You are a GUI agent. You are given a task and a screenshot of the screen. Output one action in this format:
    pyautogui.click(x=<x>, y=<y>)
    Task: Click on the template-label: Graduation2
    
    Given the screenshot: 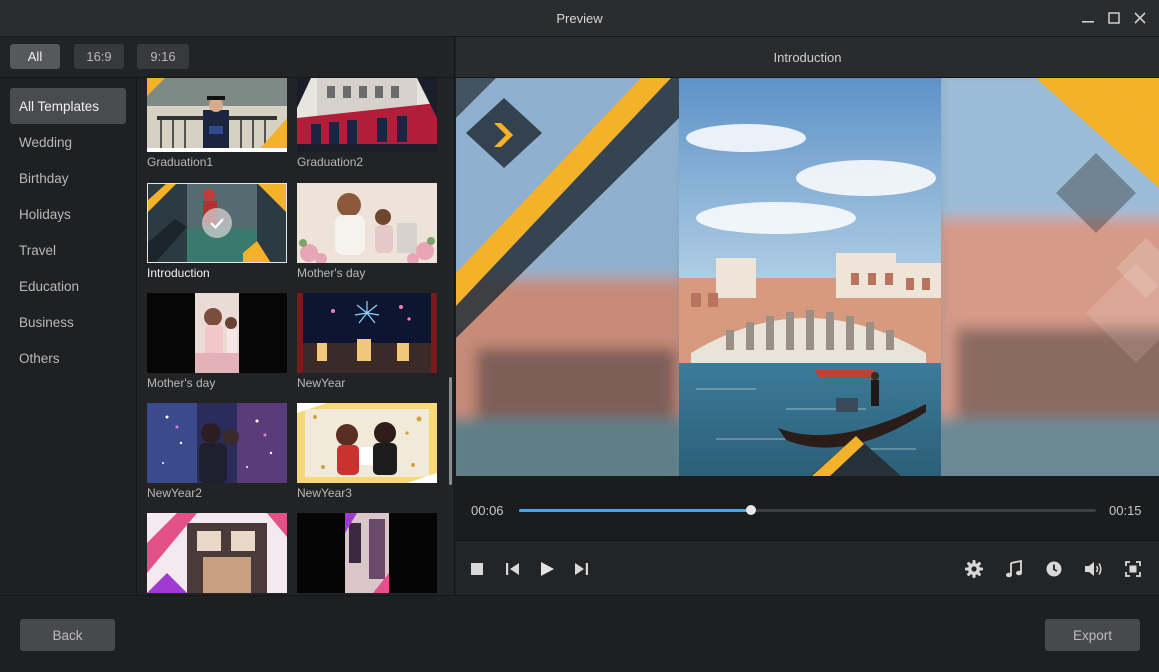 What is the action you would take?
    pyautogui.click(x=330, y=162)
    